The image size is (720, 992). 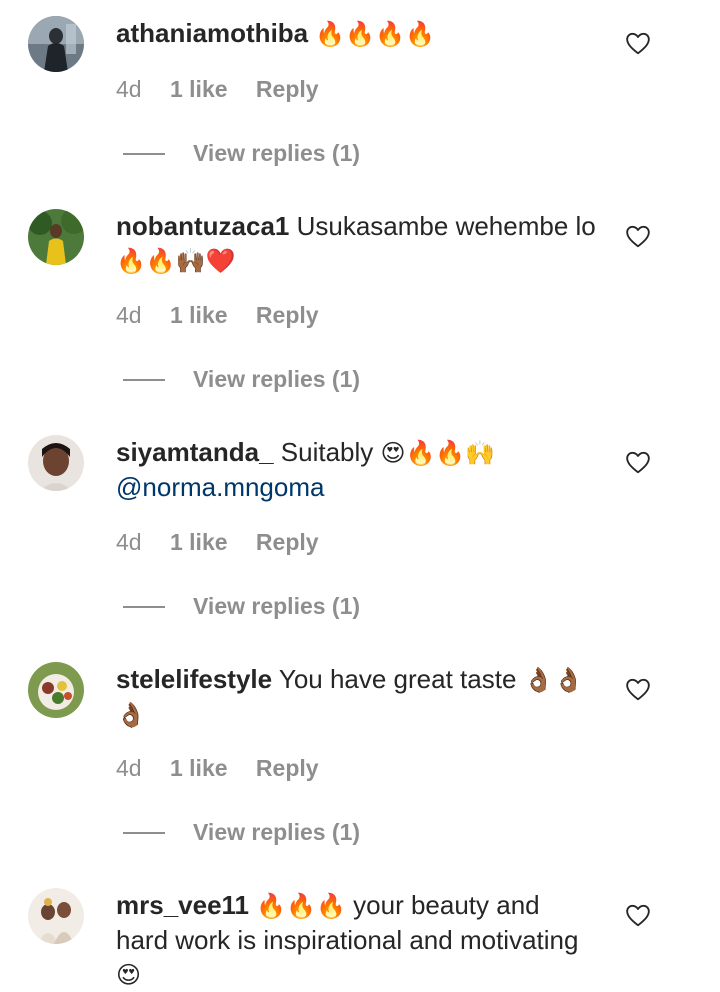 What do you see at coordinates (356, 243) in the screenshot?
I see `comment-body: nobantuzaca1 Usukasambe wehembe lo 🔥🔥🙌🏾❤️` at bounding box center [356, 243].